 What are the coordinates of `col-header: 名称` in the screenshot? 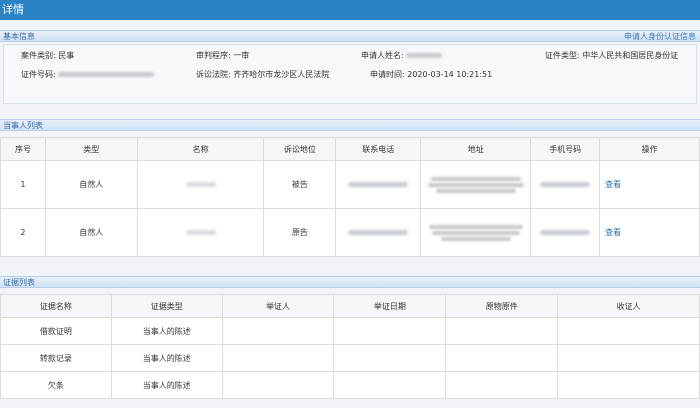 It's located at (200, 149).